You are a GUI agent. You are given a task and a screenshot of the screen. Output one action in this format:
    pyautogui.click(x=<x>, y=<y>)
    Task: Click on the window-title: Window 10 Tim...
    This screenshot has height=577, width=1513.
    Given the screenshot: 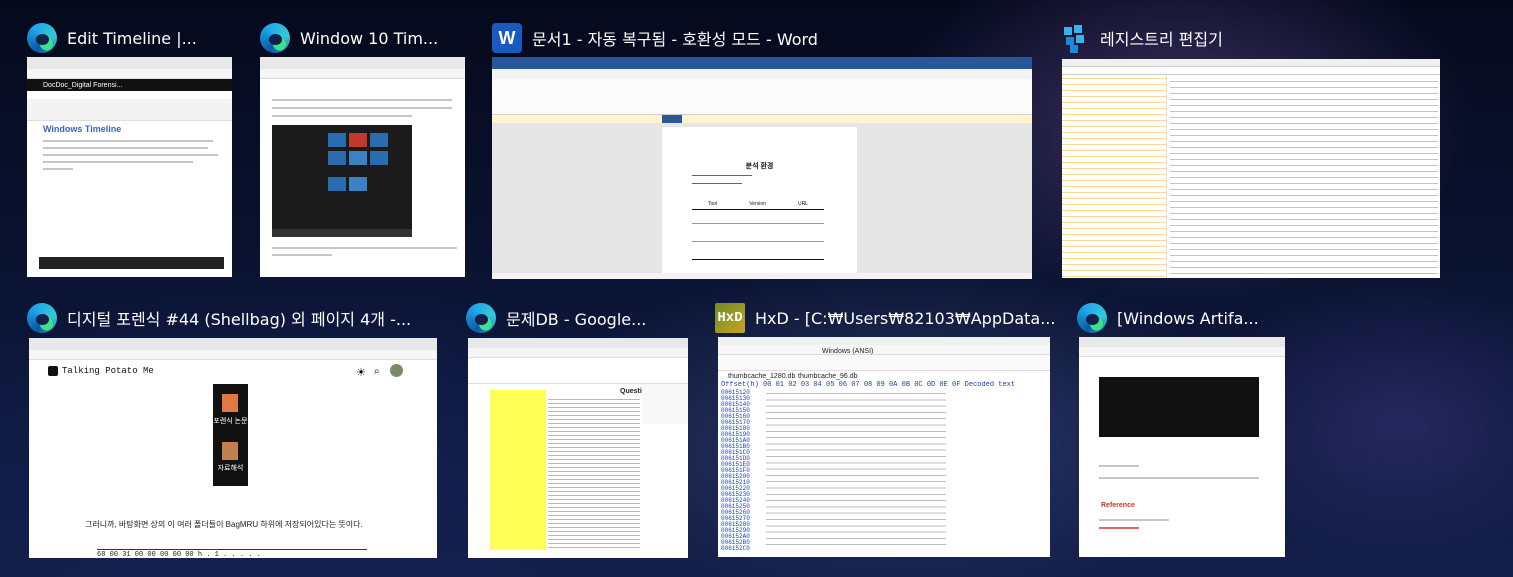 What is the action you would take?
    pyautogui.click(x=369, y=38)
    